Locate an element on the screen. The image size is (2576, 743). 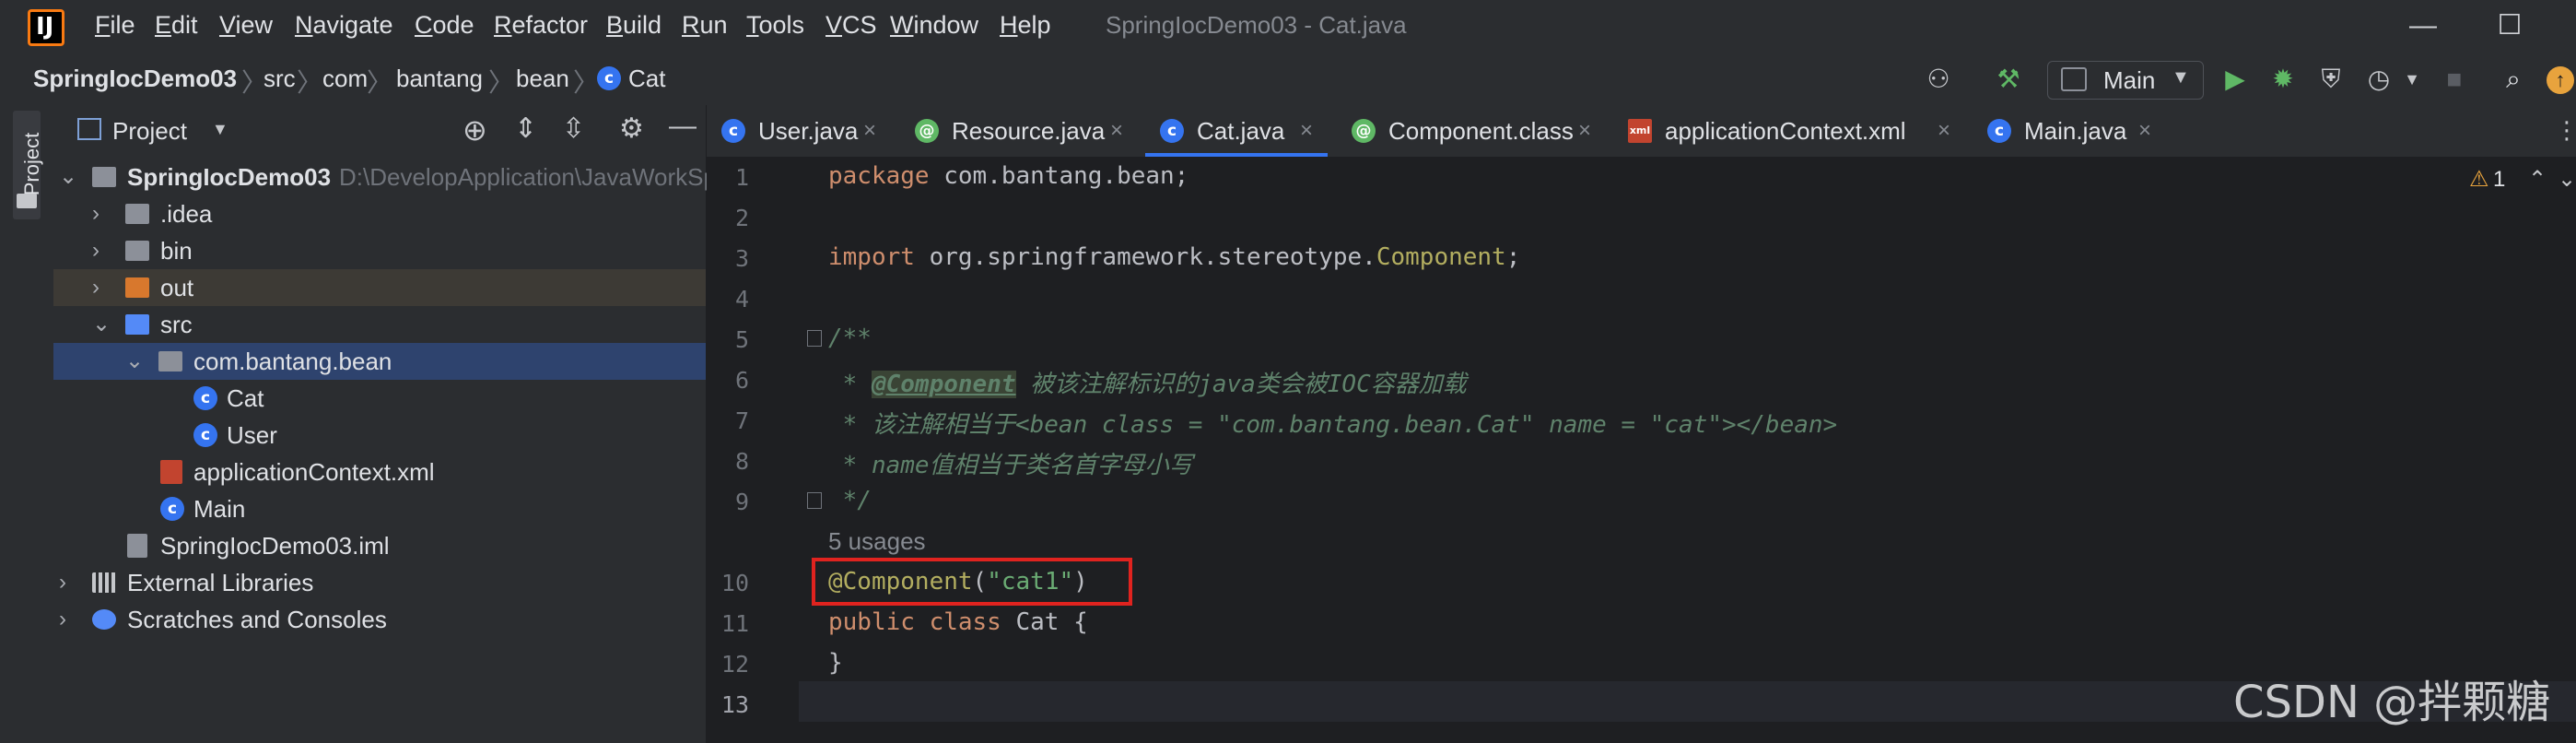
tree-item-label: SpringIocDemo03 is located at coordinates (229, 177).